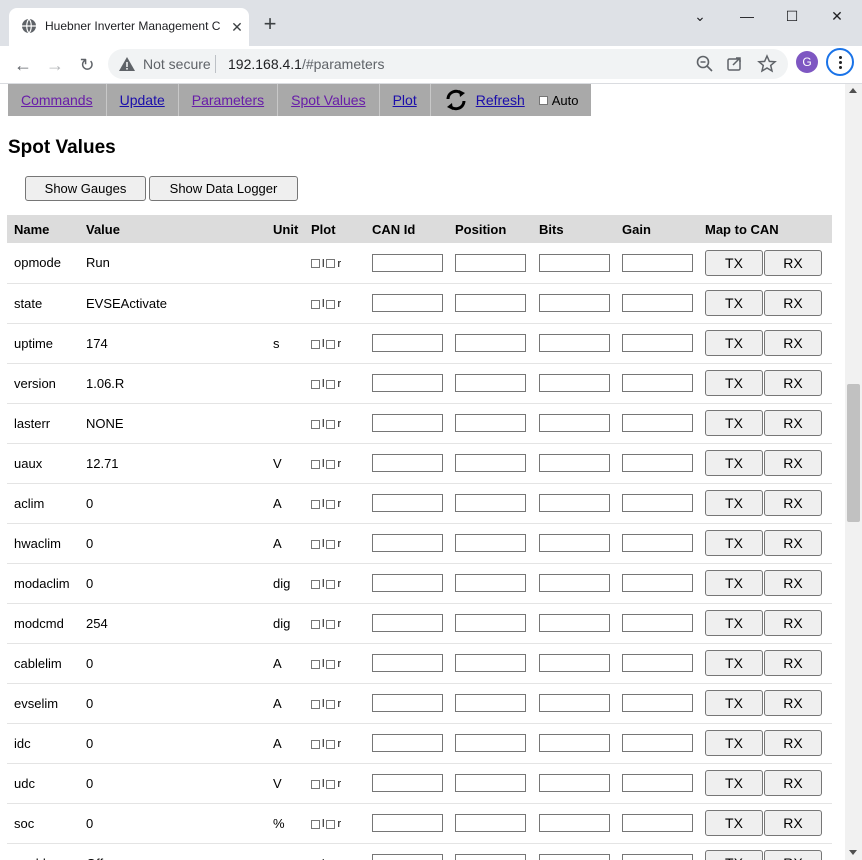 The image size is (862, 860). I want to click on bookmark-star-icon, so click(767, 64).